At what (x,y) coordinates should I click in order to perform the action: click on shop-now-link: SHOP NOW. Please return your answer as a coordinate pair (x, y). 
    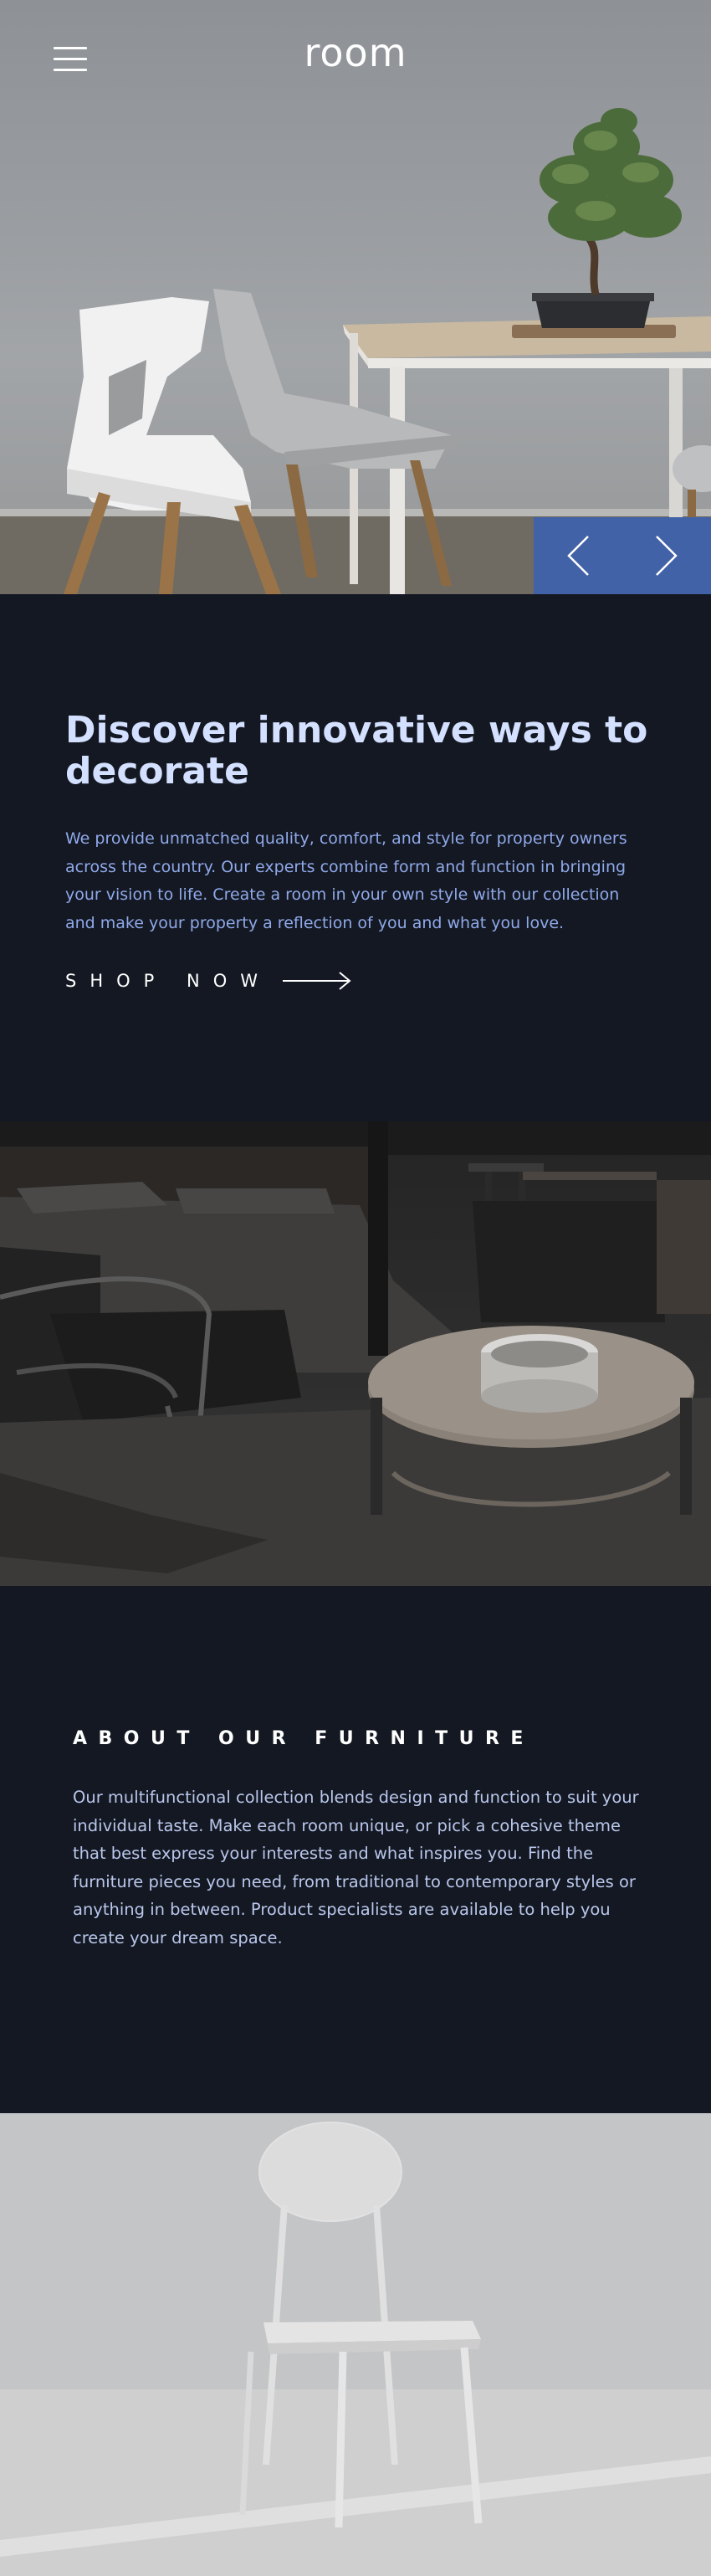
    Looking at the image, I should click on (208, 981).